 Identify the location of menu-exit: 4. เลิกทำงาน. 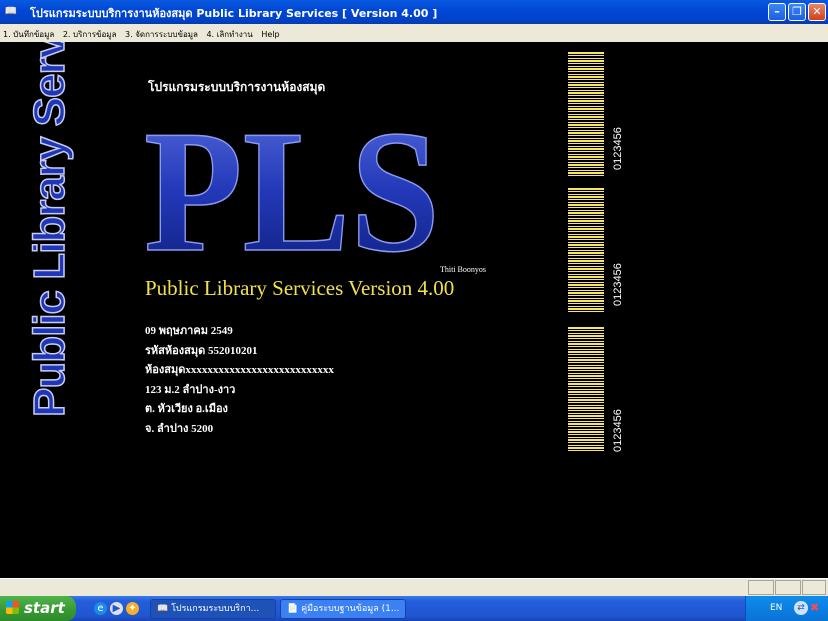
(229, 32).